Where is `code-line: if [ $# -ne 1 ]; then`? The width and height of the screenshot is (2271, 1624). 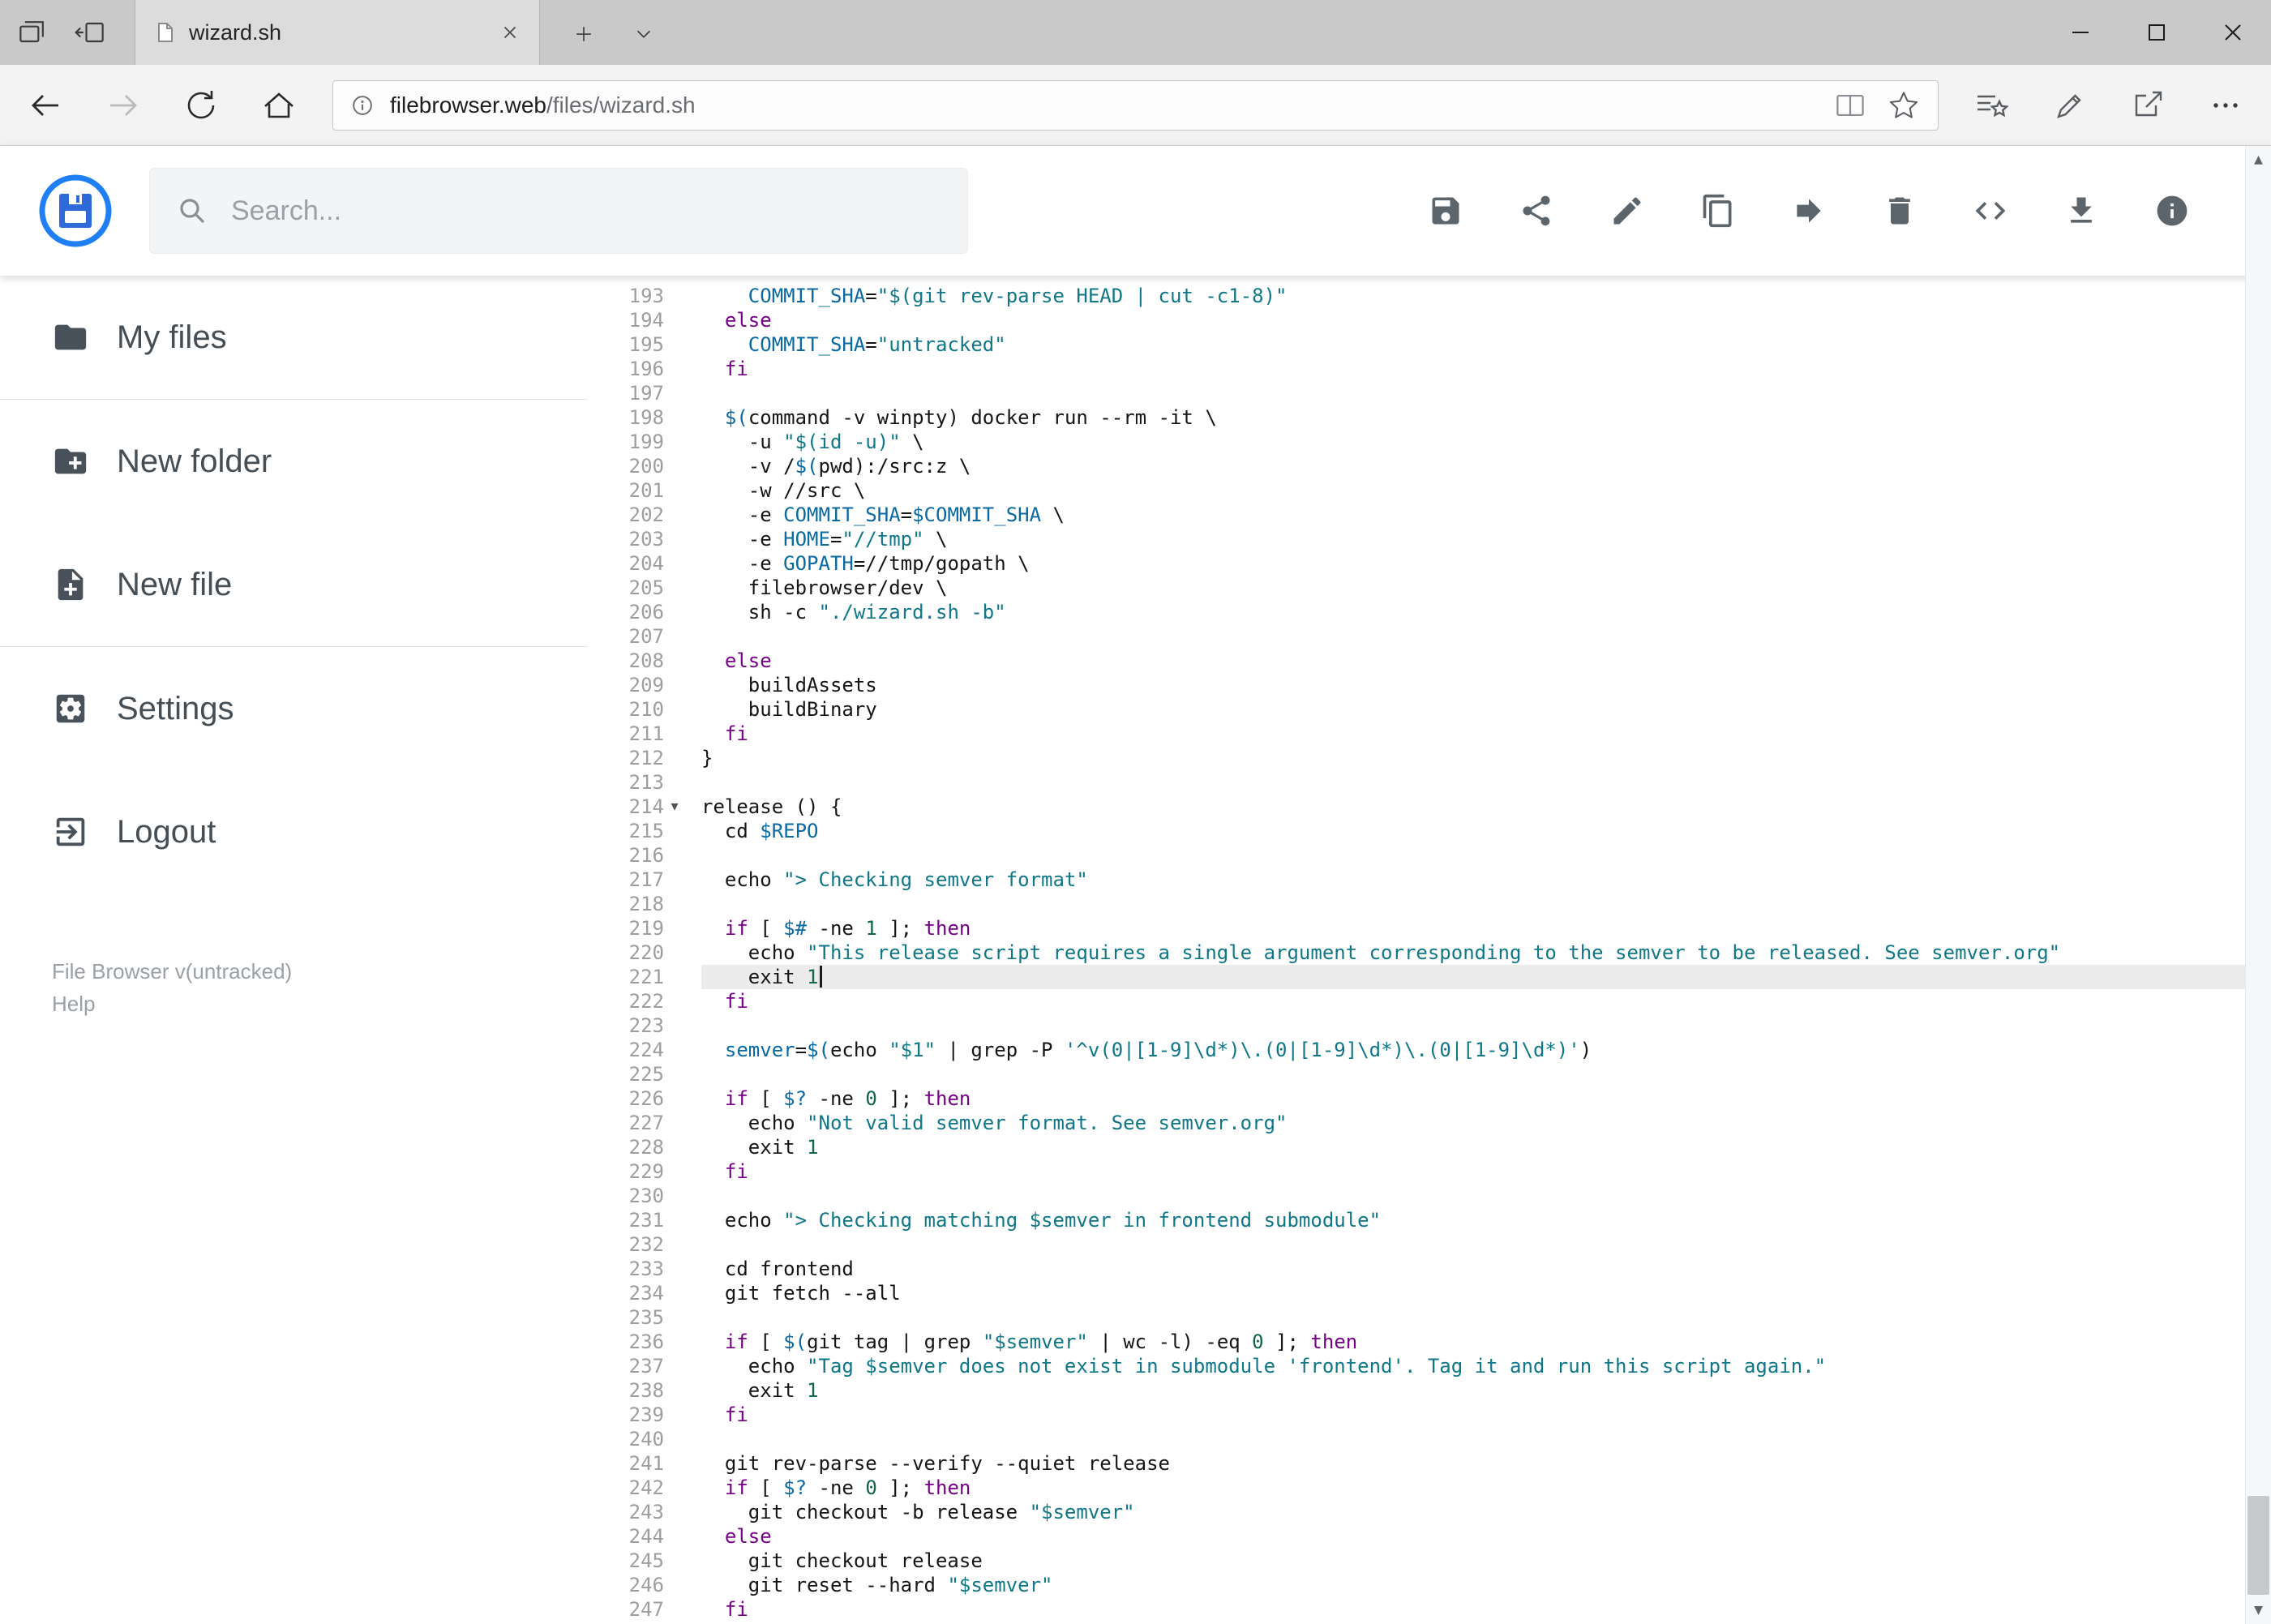
code-line: if [ $# -ne 1 ]; then is located at coordinates (1473, 929).